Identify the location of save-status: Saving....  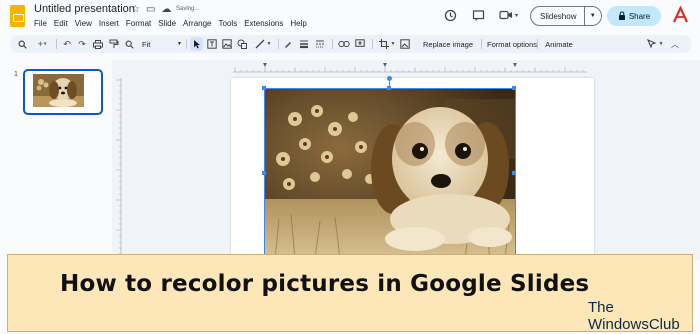
(188, 9).